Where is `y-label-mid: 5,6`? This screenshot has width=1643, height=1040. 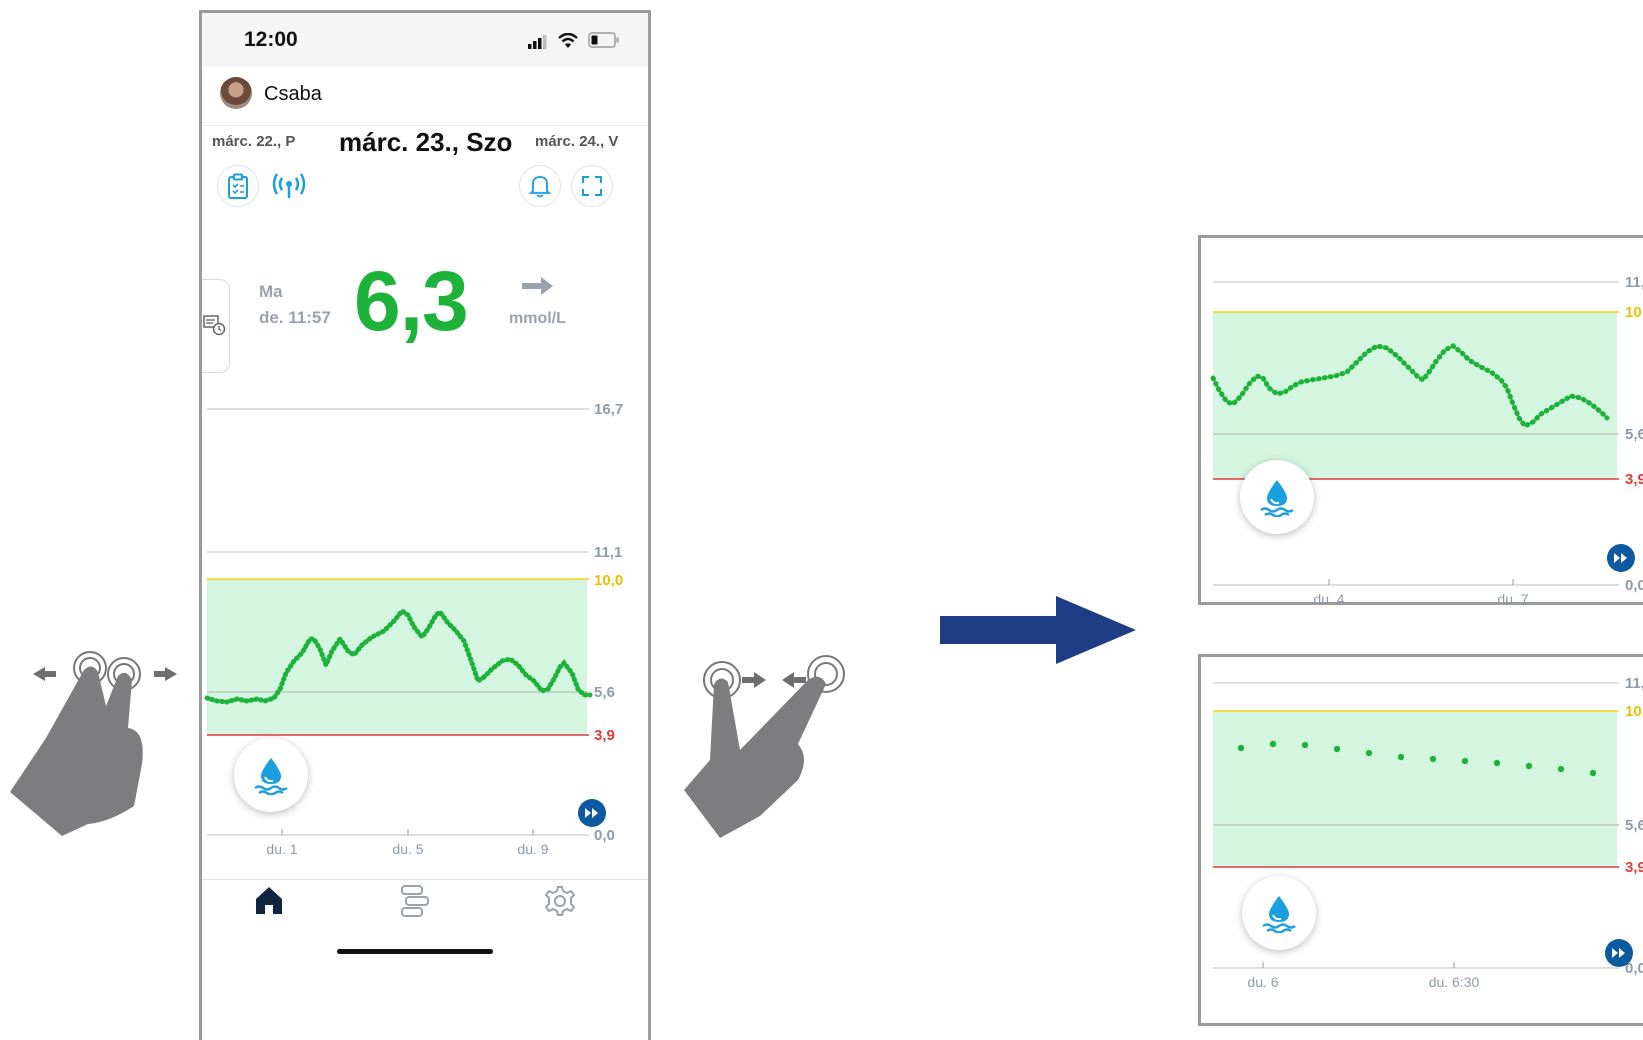
y-label-mid: 5,6 is located at coordinates (604, 692).